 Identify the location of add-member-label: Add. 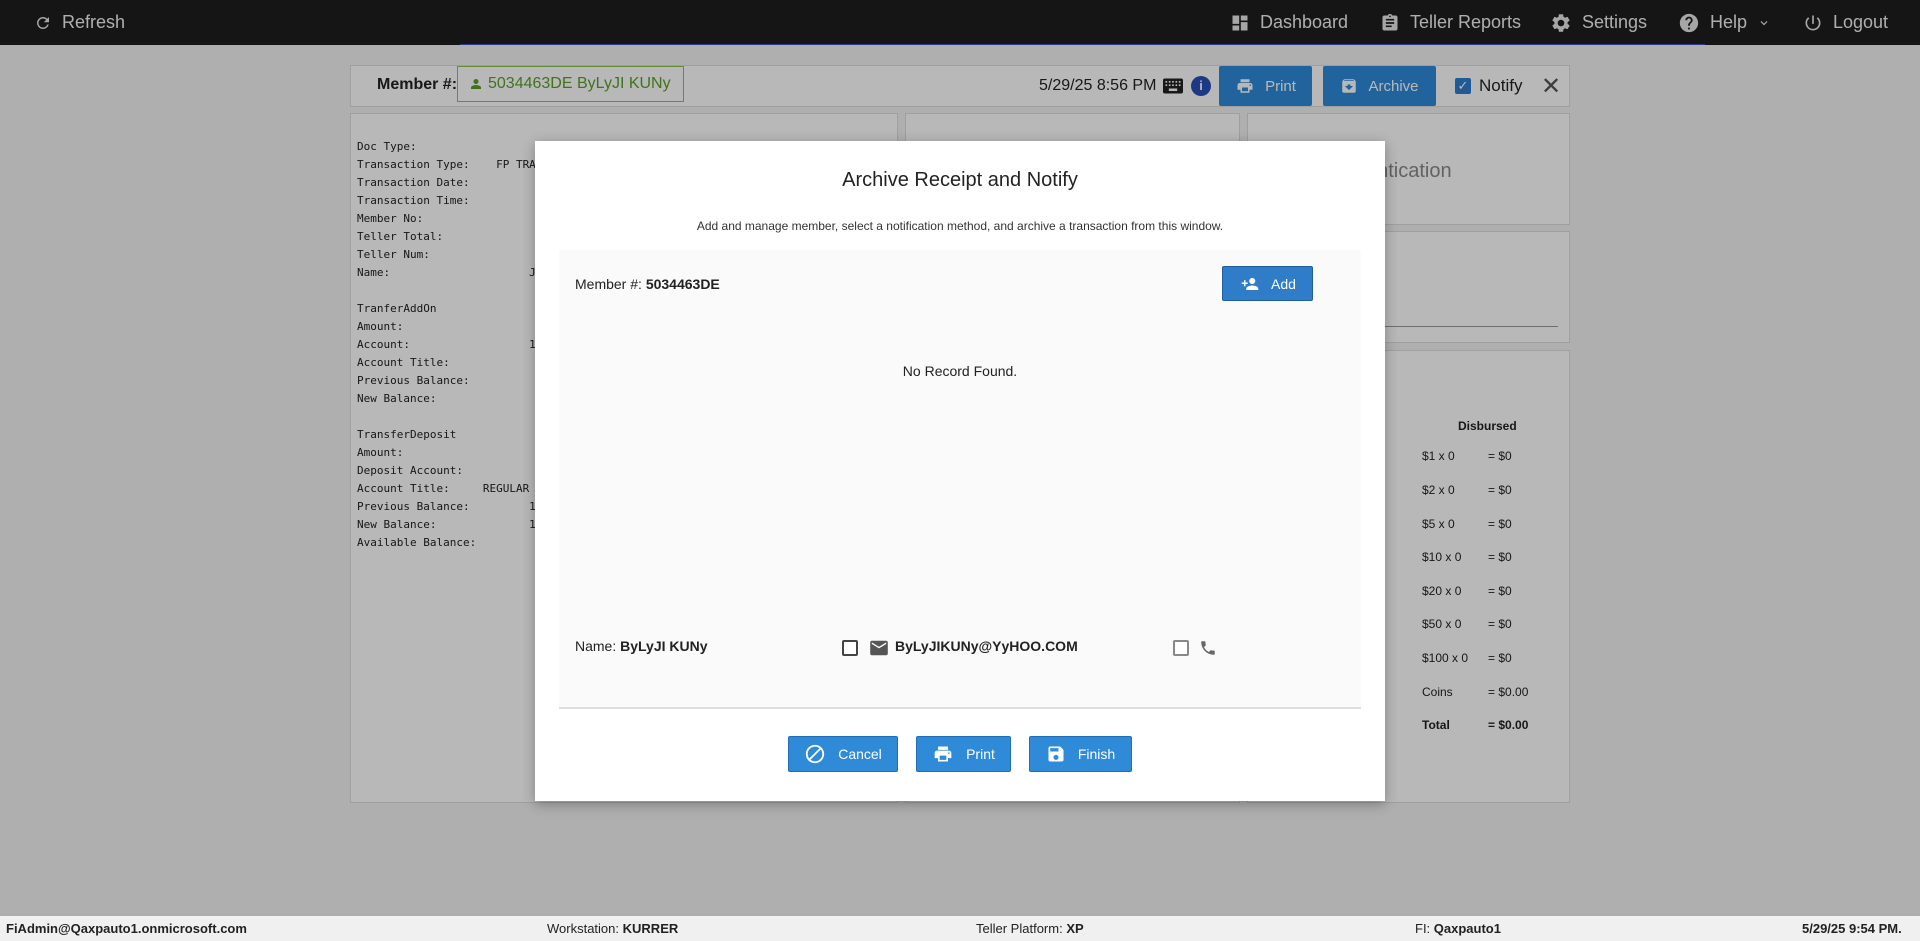
(1283, 283).